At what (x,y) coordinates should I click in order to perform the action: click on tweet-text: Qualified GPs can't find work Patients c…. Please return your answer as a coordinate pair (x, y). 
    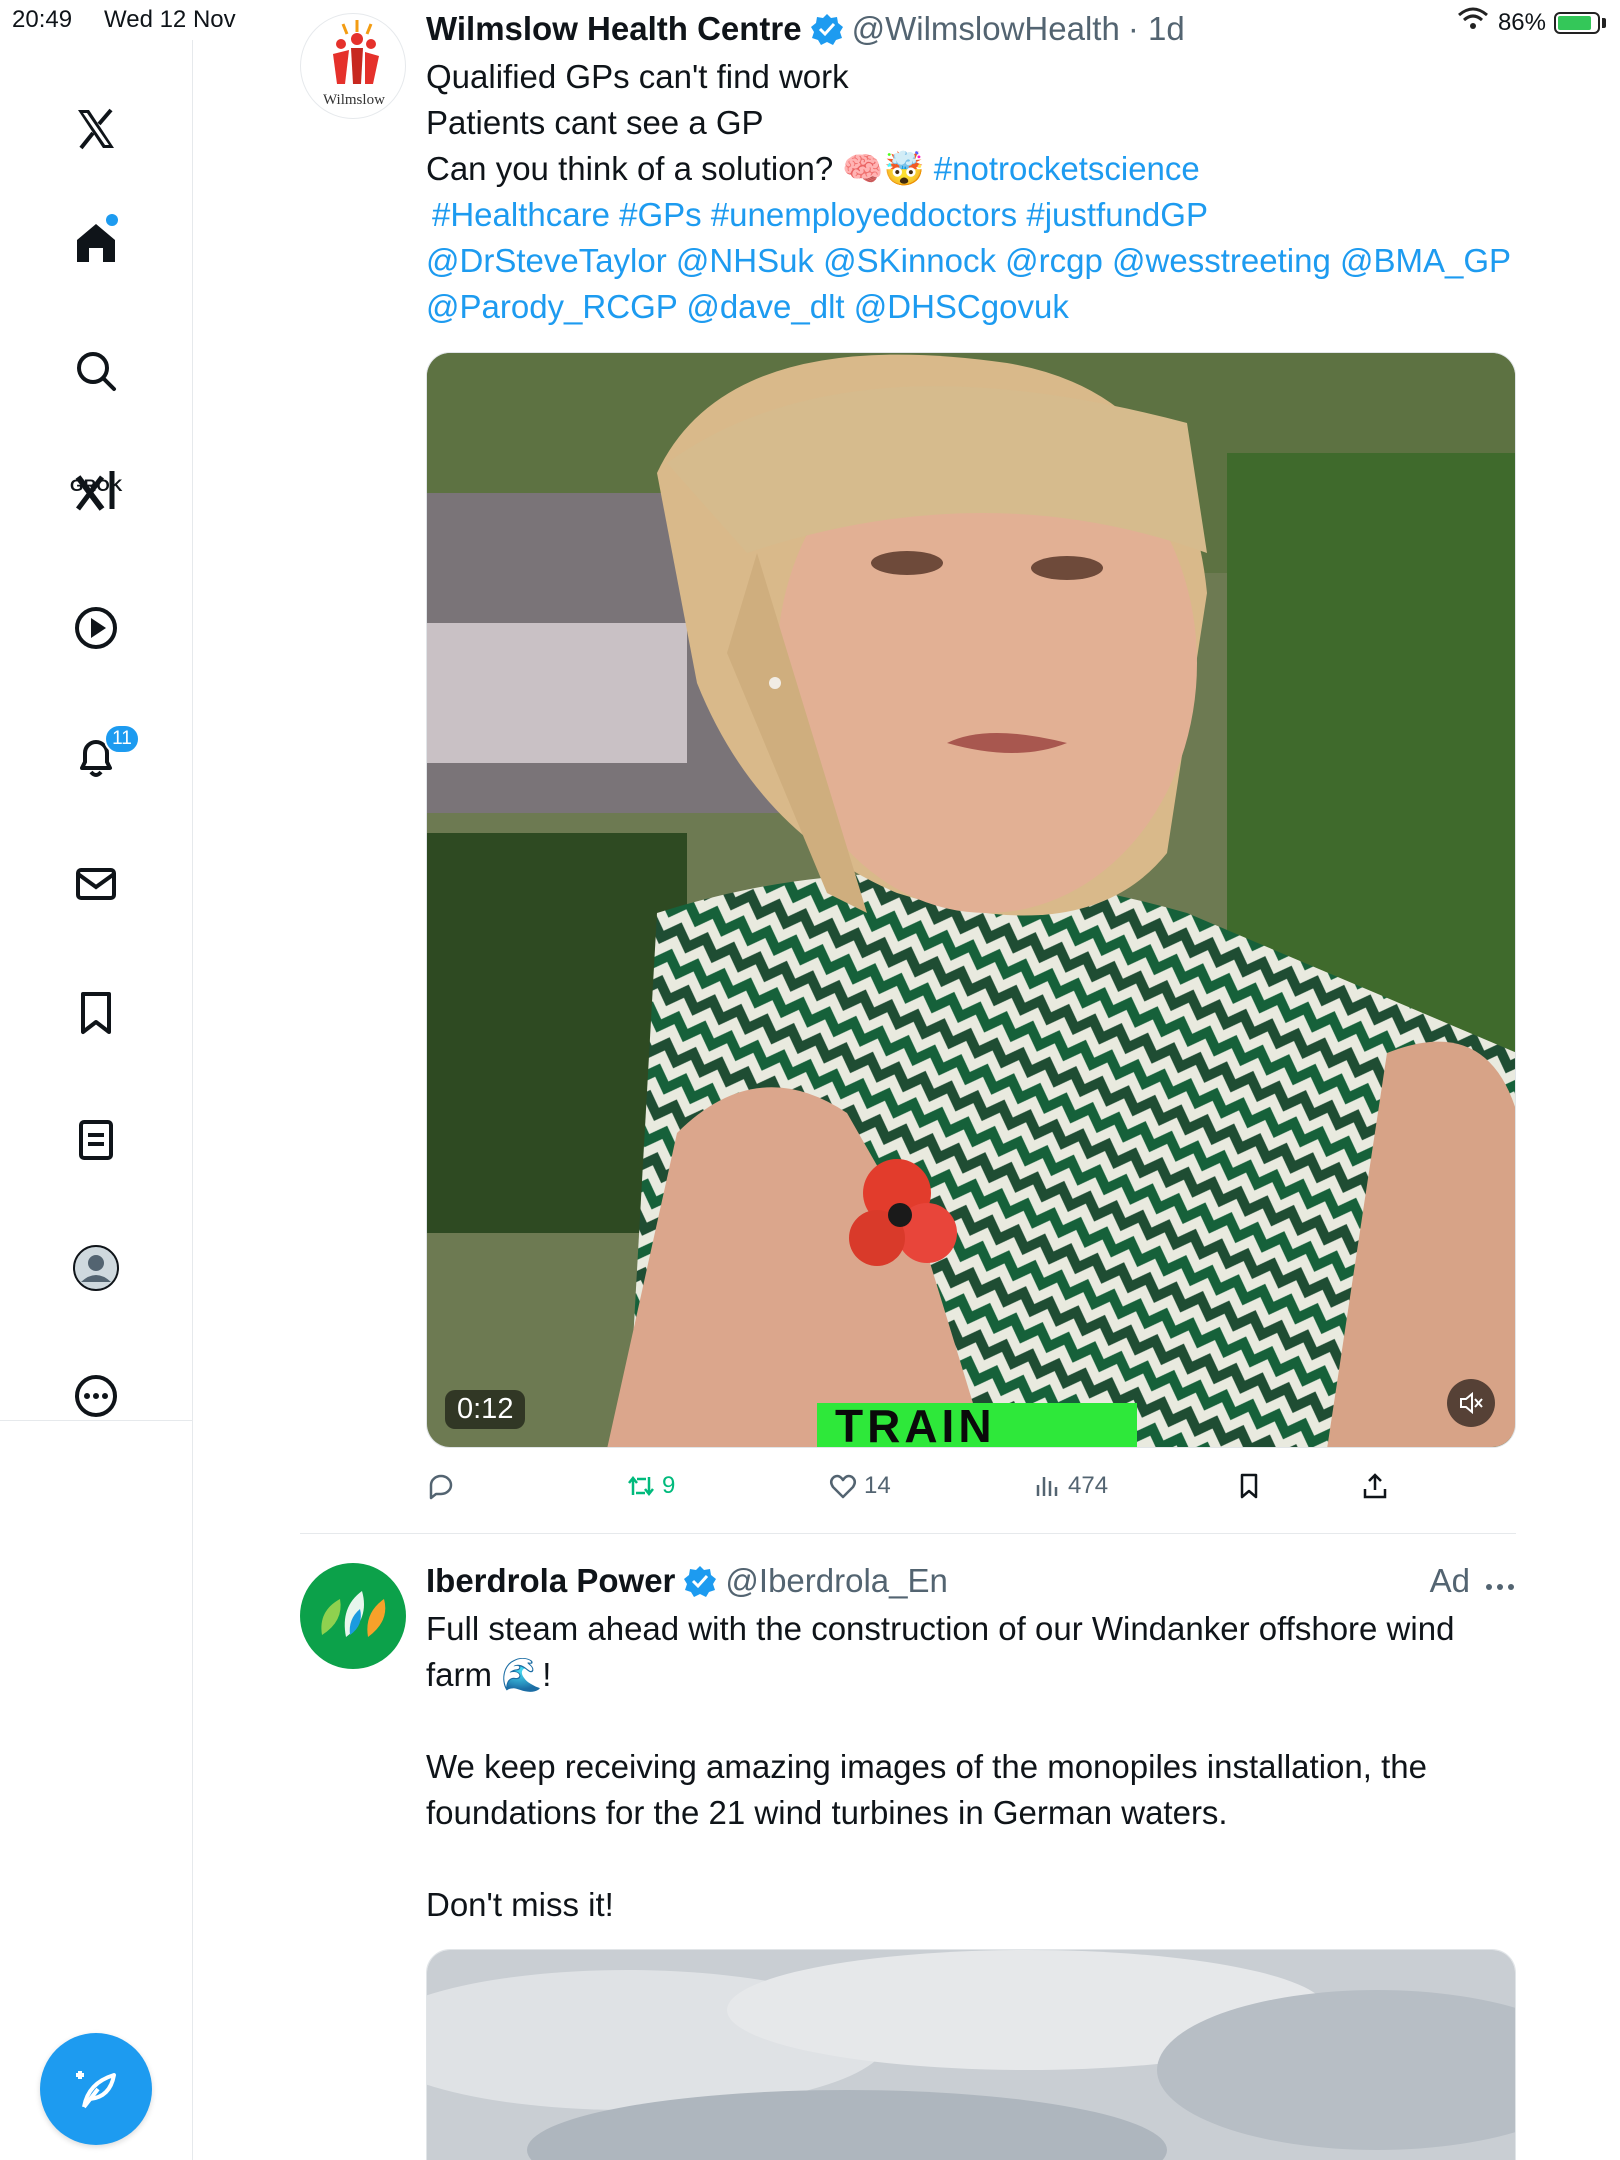
    Looking at the image, I should click on (968, 192).